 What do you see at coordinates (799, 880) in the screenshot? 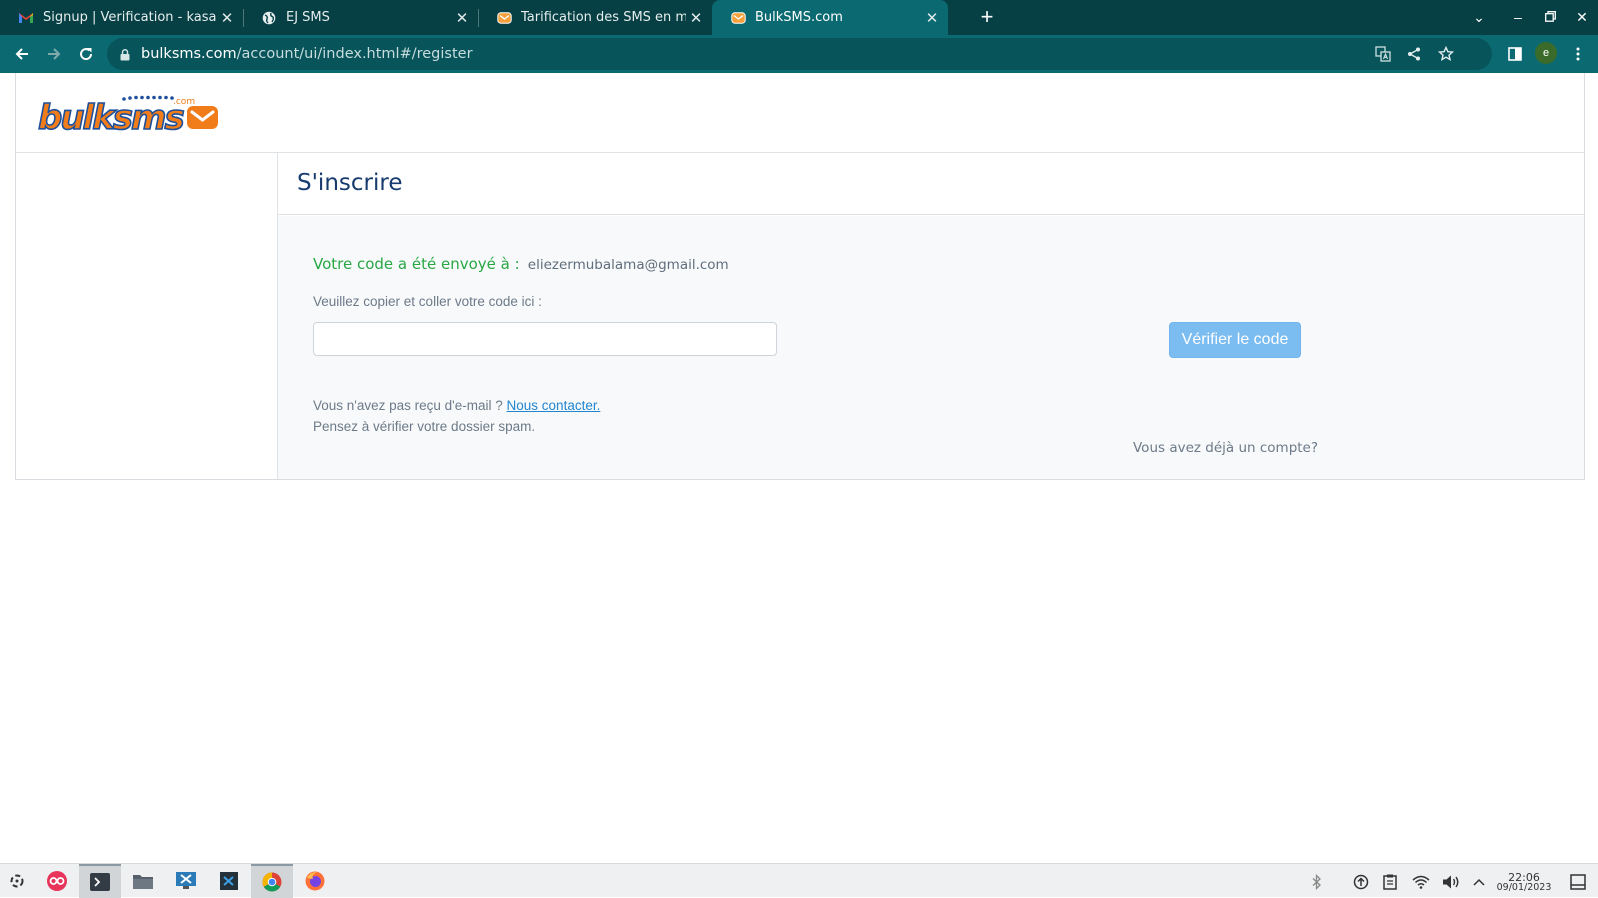
I see `os-taskbar: 22:06 09/01/2023` at bounding box center [799, 880].